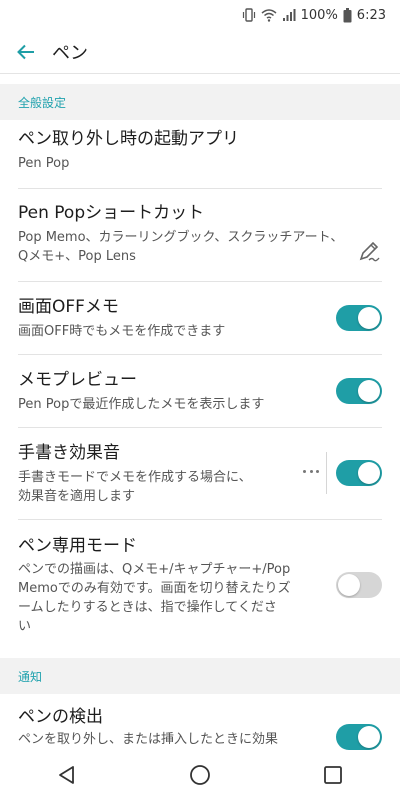  What do you see at coordinates (200, 150) in the screenshot?
I see `setting-launch-app: ペン取り外し時の起動アプリ Pen Pop` at bounding box center [200, 150].